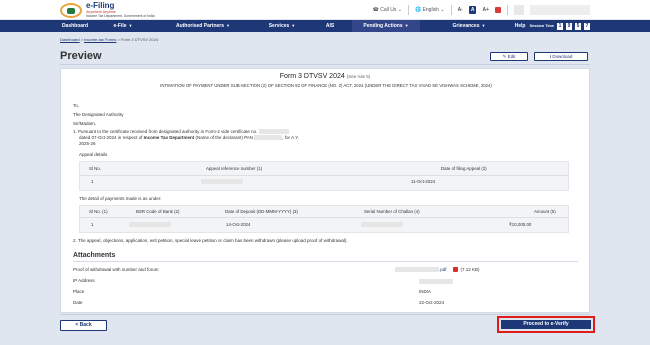 Image resolution: width=650 pixels, height=345 pixels. Describe the element at coordinates (94, 255) in the screenshot. I see `attachments-title: Attachments` at that location.